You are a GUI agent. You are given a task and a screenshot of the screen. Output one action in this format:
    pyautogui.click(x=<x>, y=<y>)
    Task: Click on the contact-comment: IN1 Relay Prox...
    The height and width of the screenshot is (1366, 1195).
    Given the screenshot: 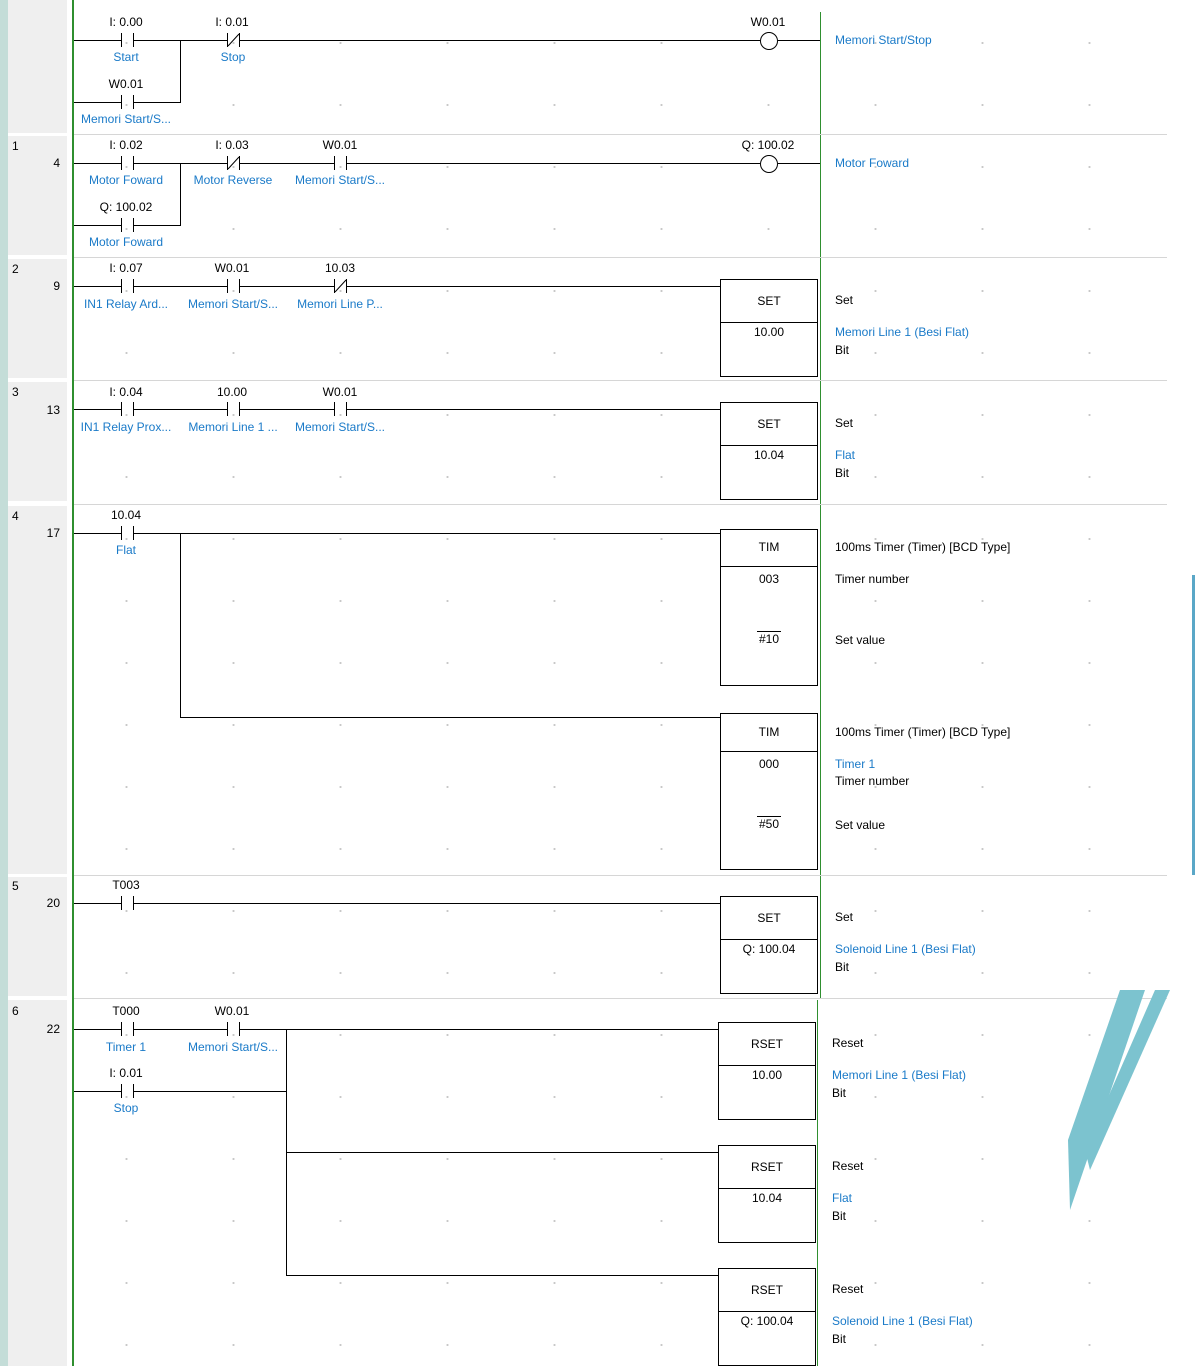 What is the action you would take?
    pyautogui.click(x=126, y=427)
    